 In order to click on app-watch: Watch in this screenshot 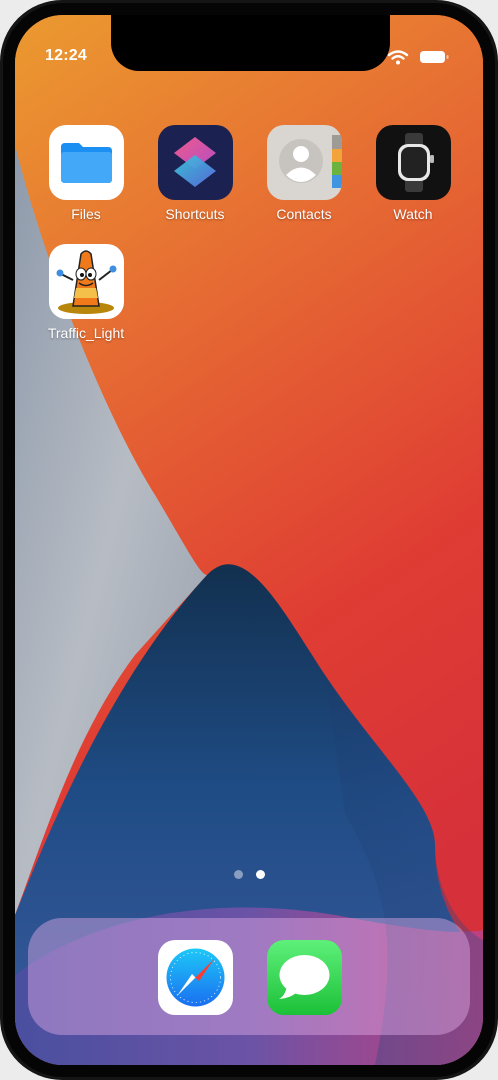, I will do `click(413, 173)`.